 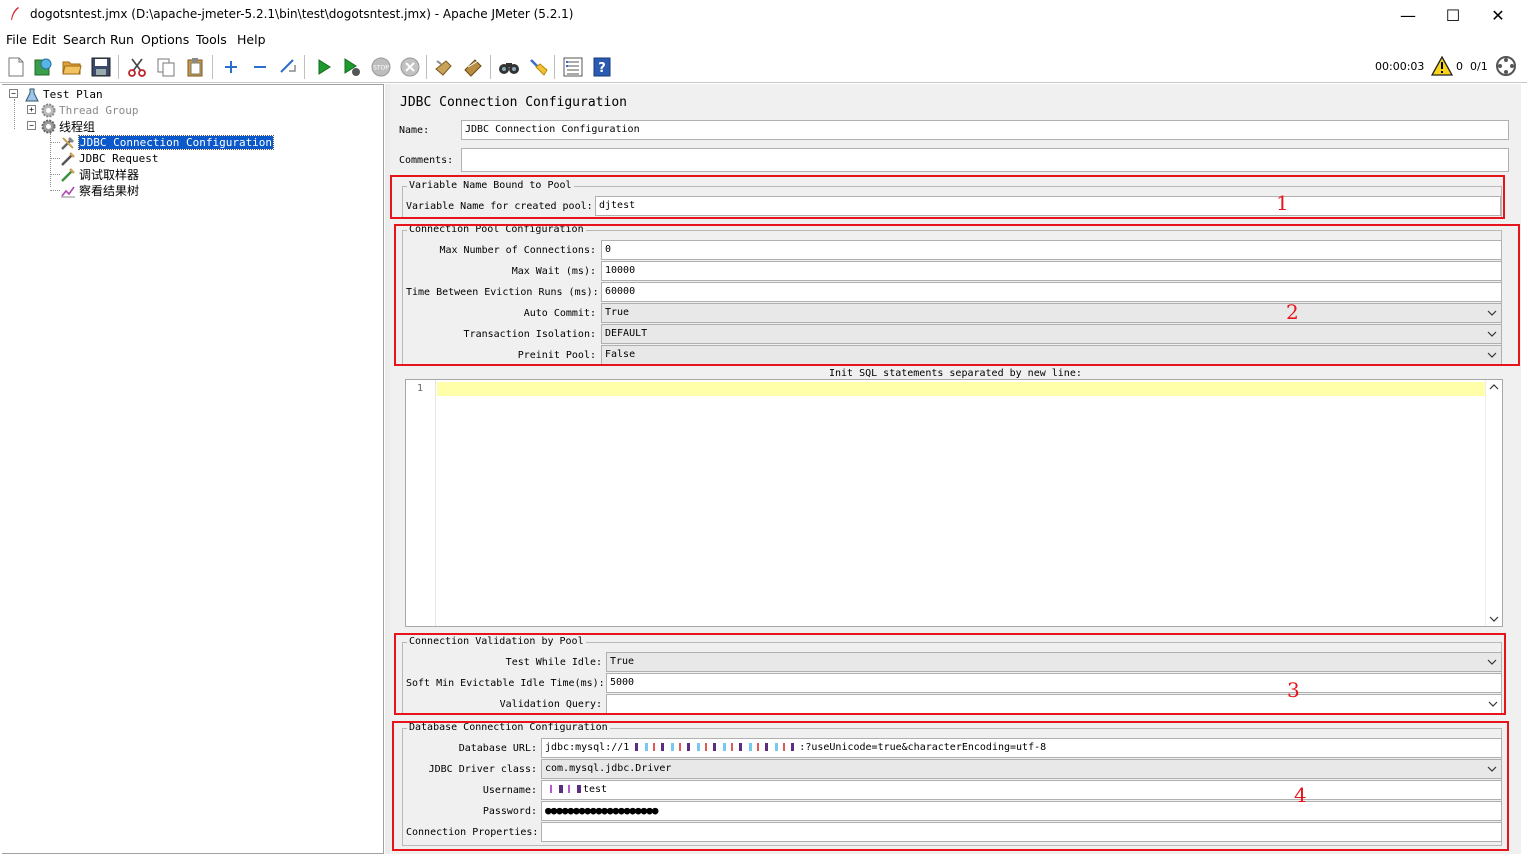 I want to click on remote-status-icon, so click(x=1506, y=66).